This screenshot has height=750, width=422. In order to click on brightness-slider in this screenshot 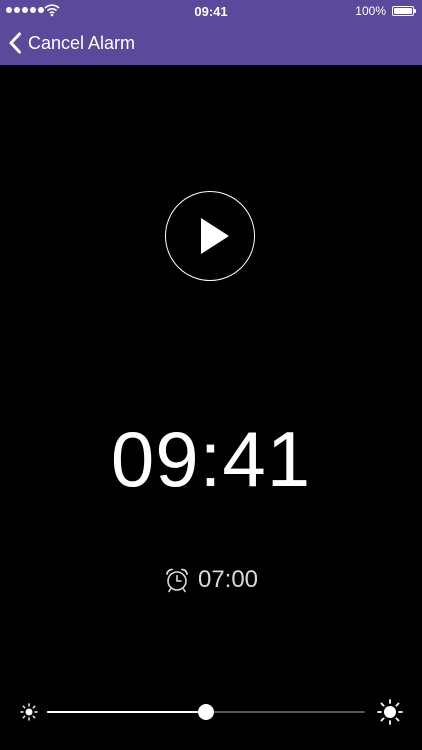, I will do `click(206, 712)`.